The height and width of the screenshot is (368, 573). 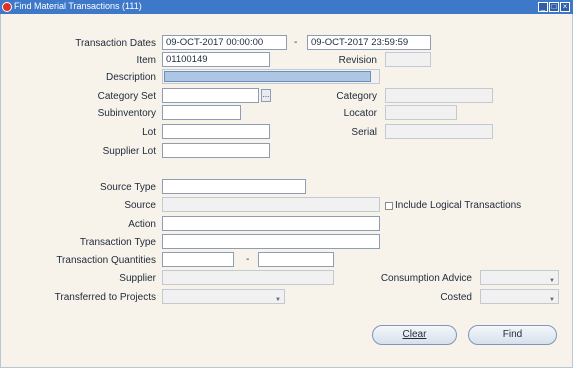 I want to click on transaction-date-to-field: 09-OCT-2017 23:59:59, so click(x=369, y=42).